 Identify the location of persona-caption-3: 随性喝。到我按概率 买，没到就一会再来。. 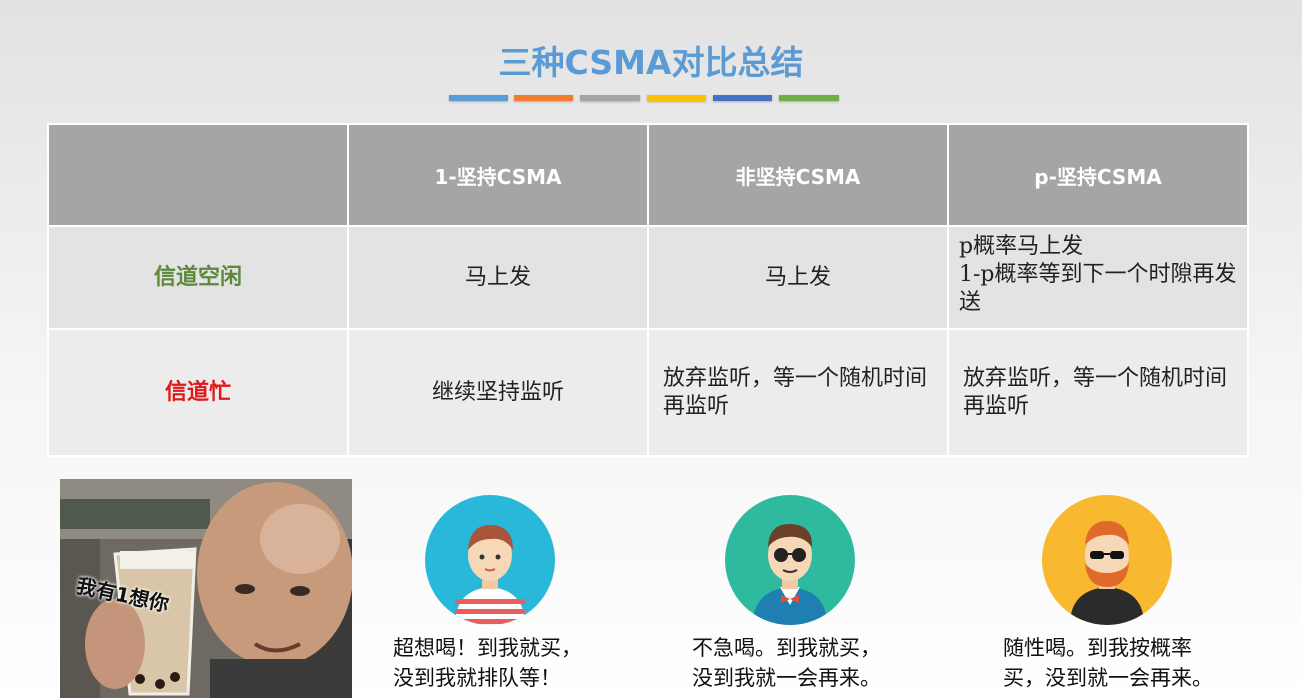
(1108, 663).